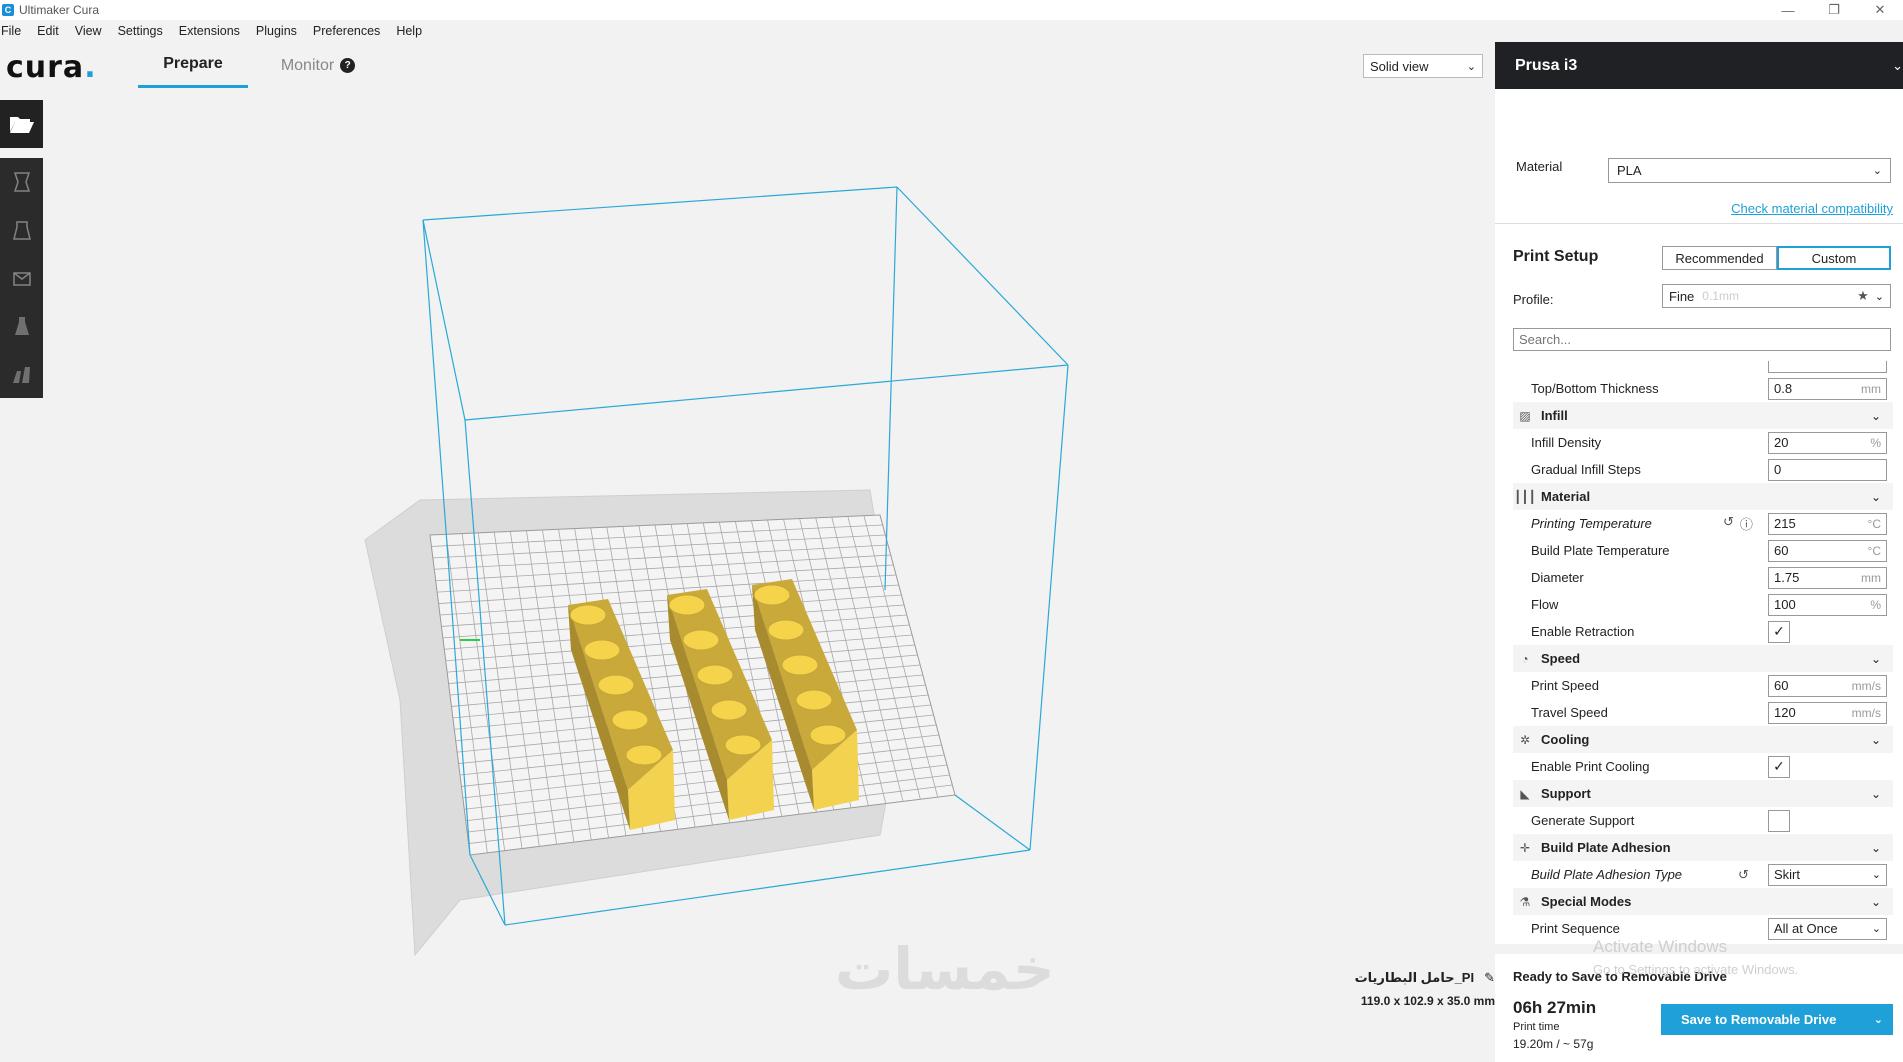 The height and width of the screenshot is (1062, 1903). What do you see at coordinates (1703, 442) in the screenshot?
I see `setting-row: Infill Density 20%` at bounding box center [1703, 442].